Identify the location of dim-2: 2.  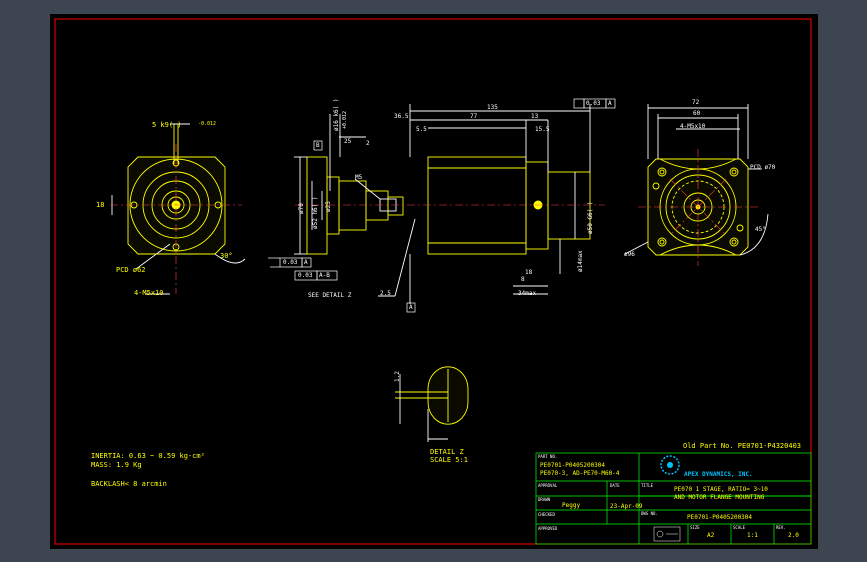
(368, 143).